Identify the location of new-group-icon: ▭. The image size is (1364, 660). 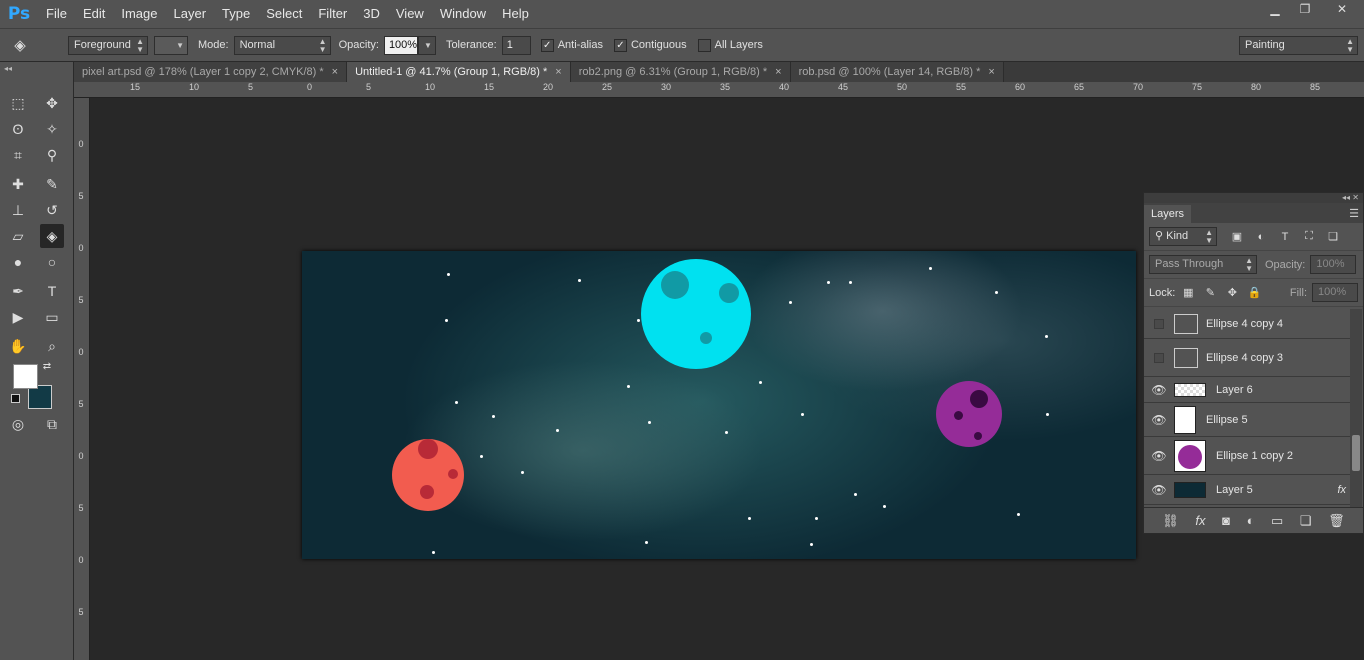
(1277, 521).